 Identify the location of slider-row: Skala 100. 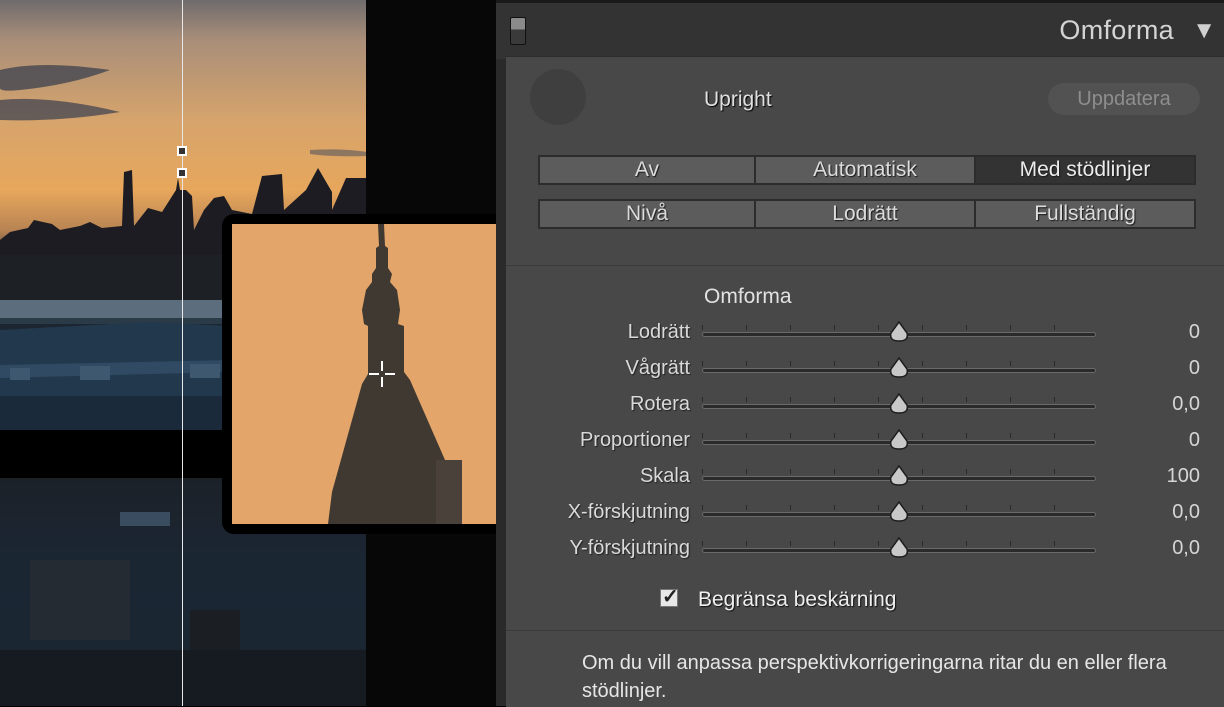
(865, 478).